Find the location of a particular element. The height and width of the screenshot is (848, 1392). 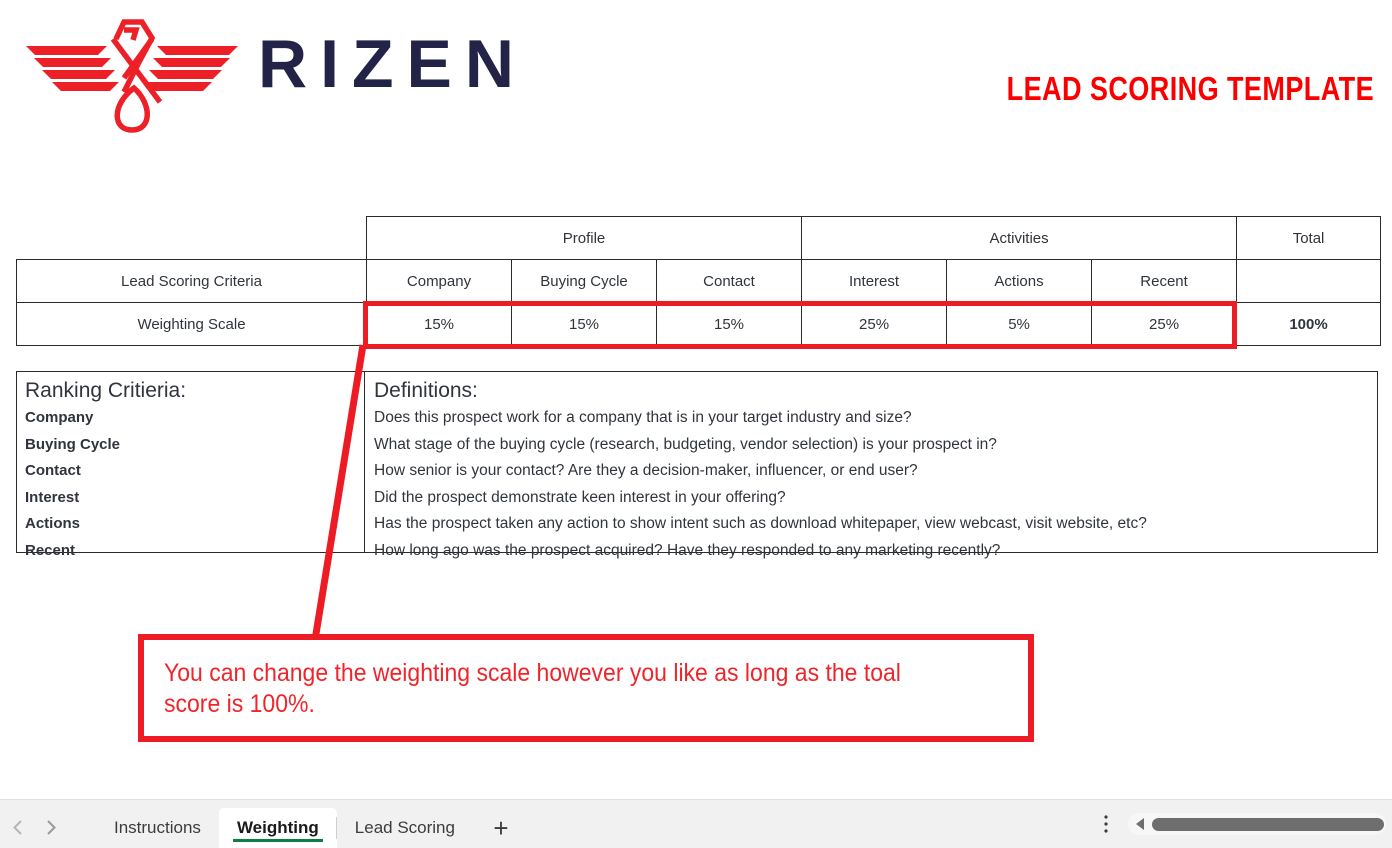

criteria-column-contact: Contact is located at coordinates (729, 281).